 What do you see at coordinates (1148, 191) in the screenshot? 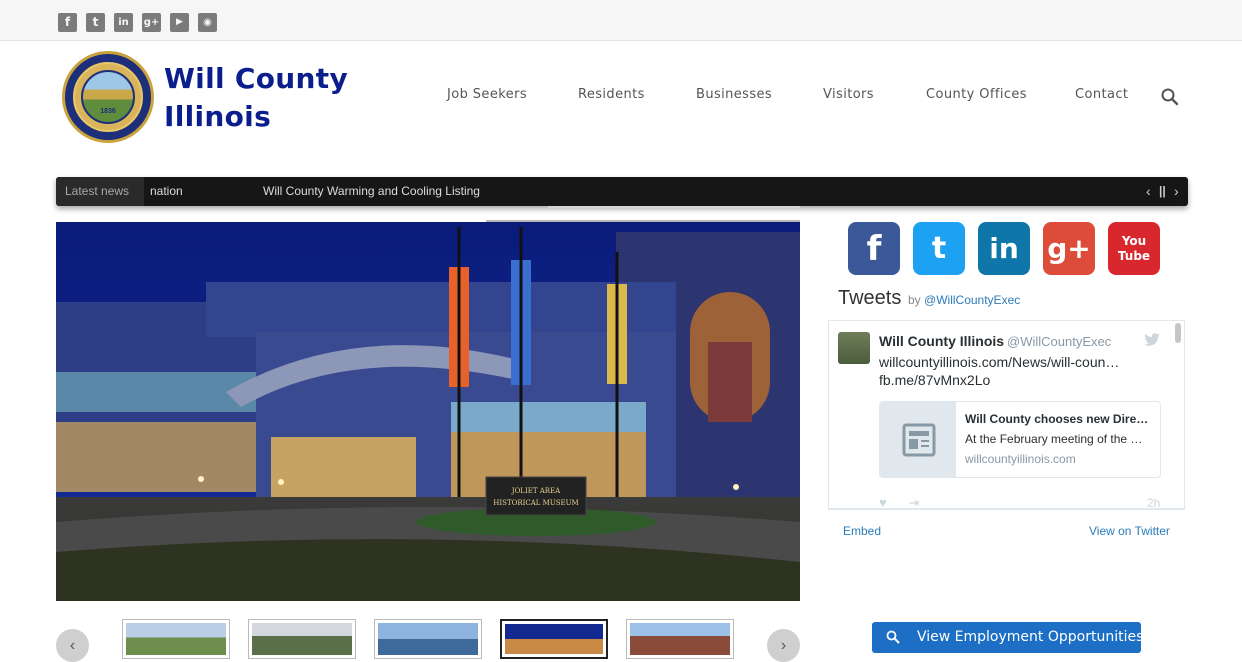
I see `ticker-prev-icon: ‹` at bounding box center [1148, 191].